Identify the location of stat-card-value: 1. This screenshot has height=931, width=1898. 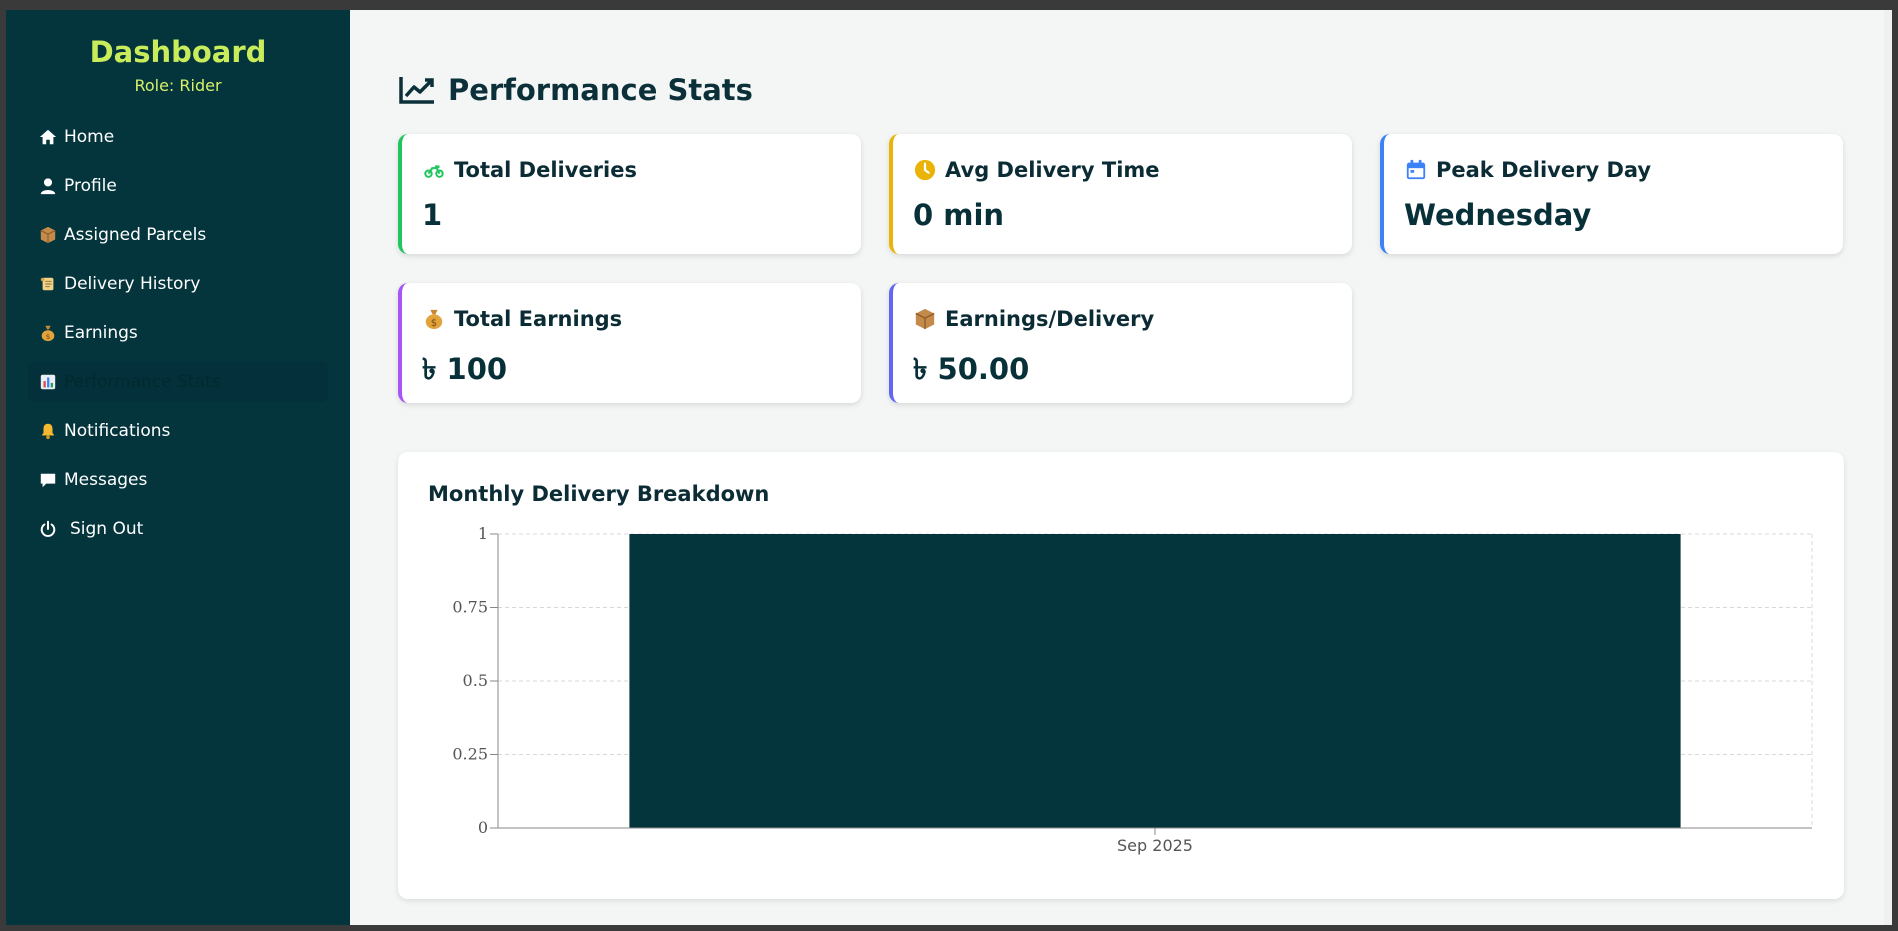
(432, 215).